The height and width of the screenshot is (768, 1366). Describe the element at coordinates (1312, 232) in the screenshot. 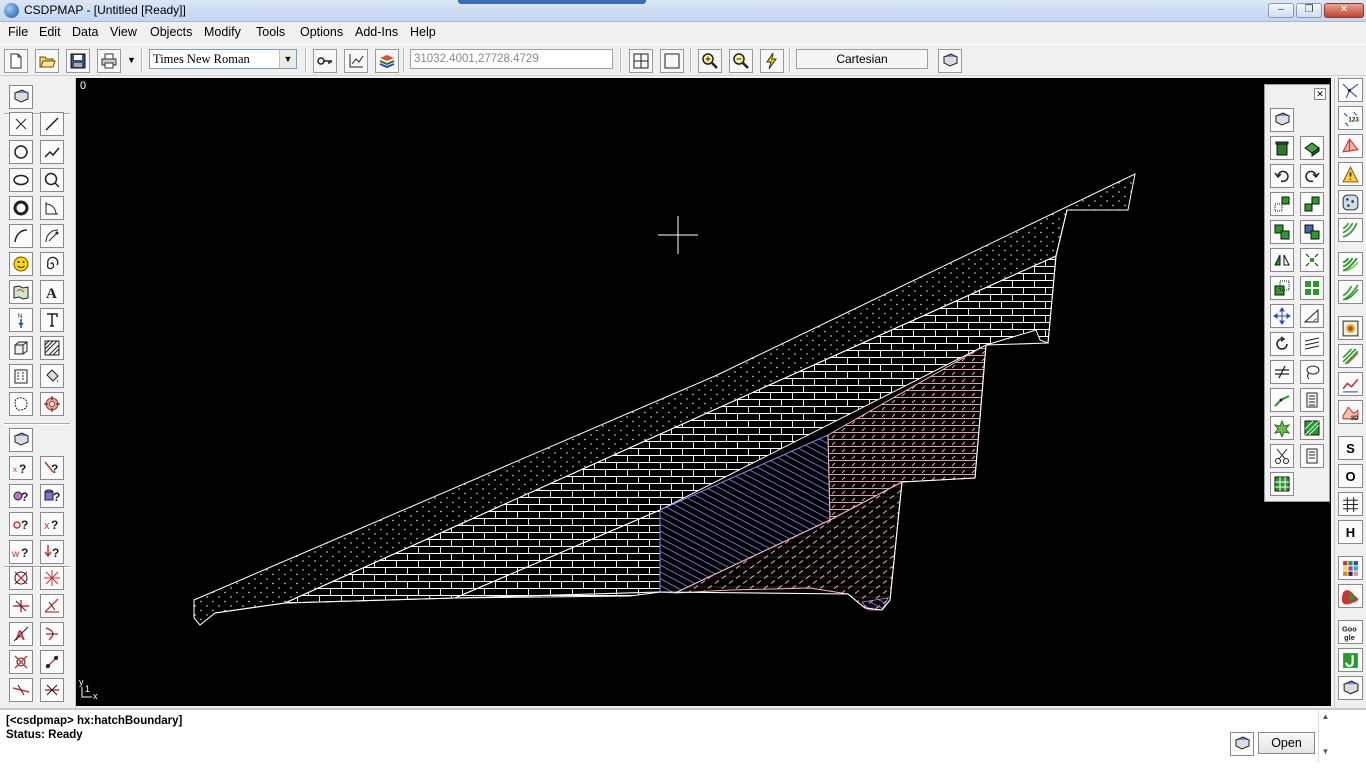

I see `bring-front-button` at that location.